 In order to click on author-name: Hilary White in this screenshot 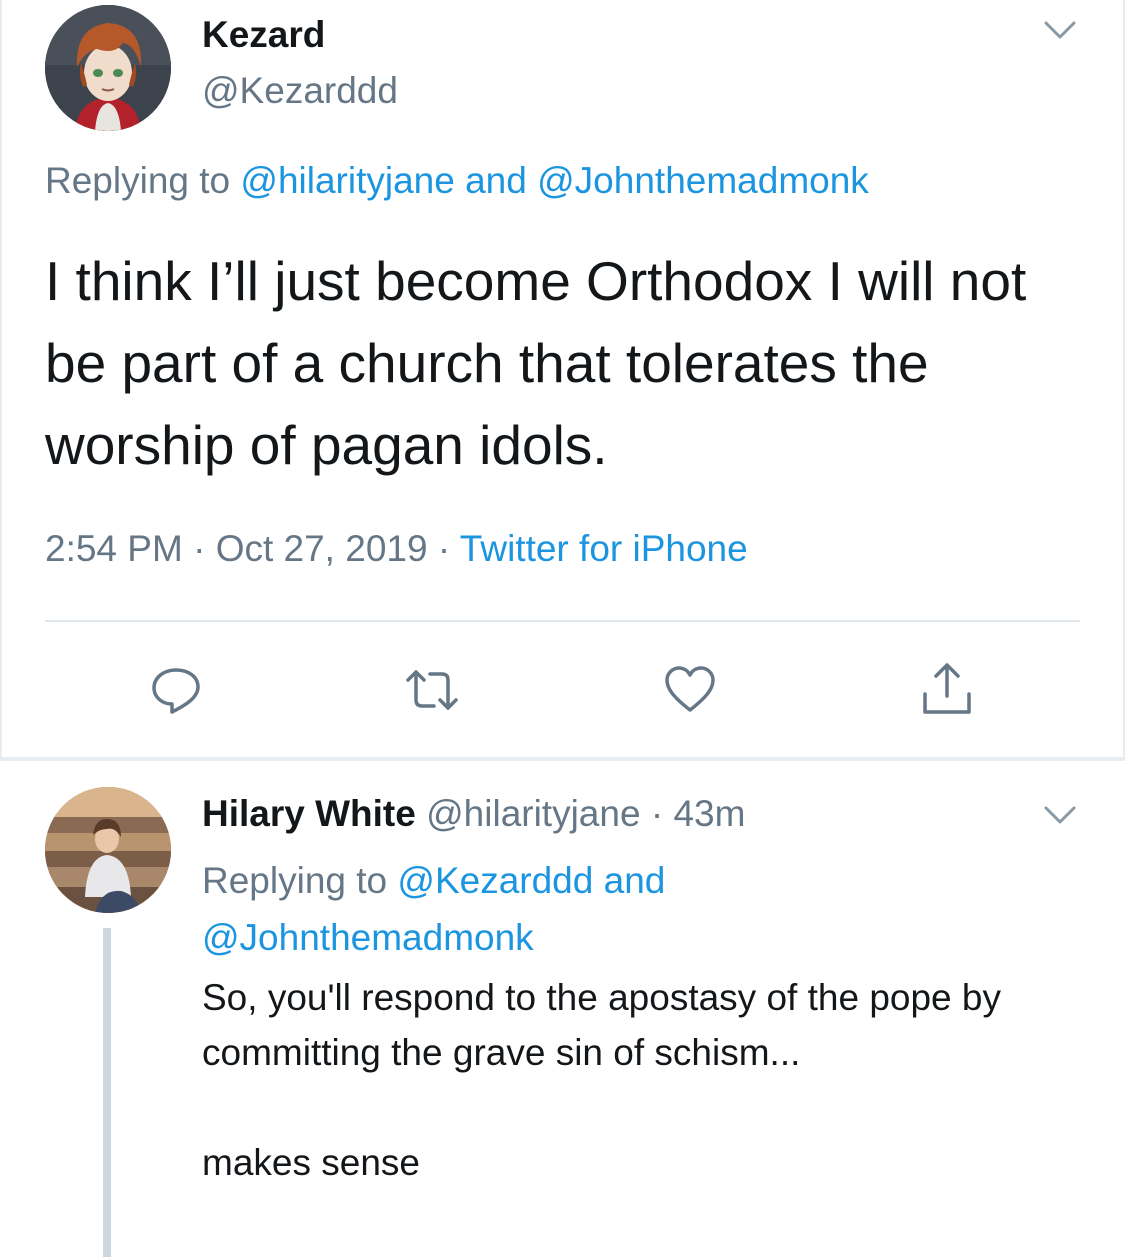, I will do `click(309, 813)`.